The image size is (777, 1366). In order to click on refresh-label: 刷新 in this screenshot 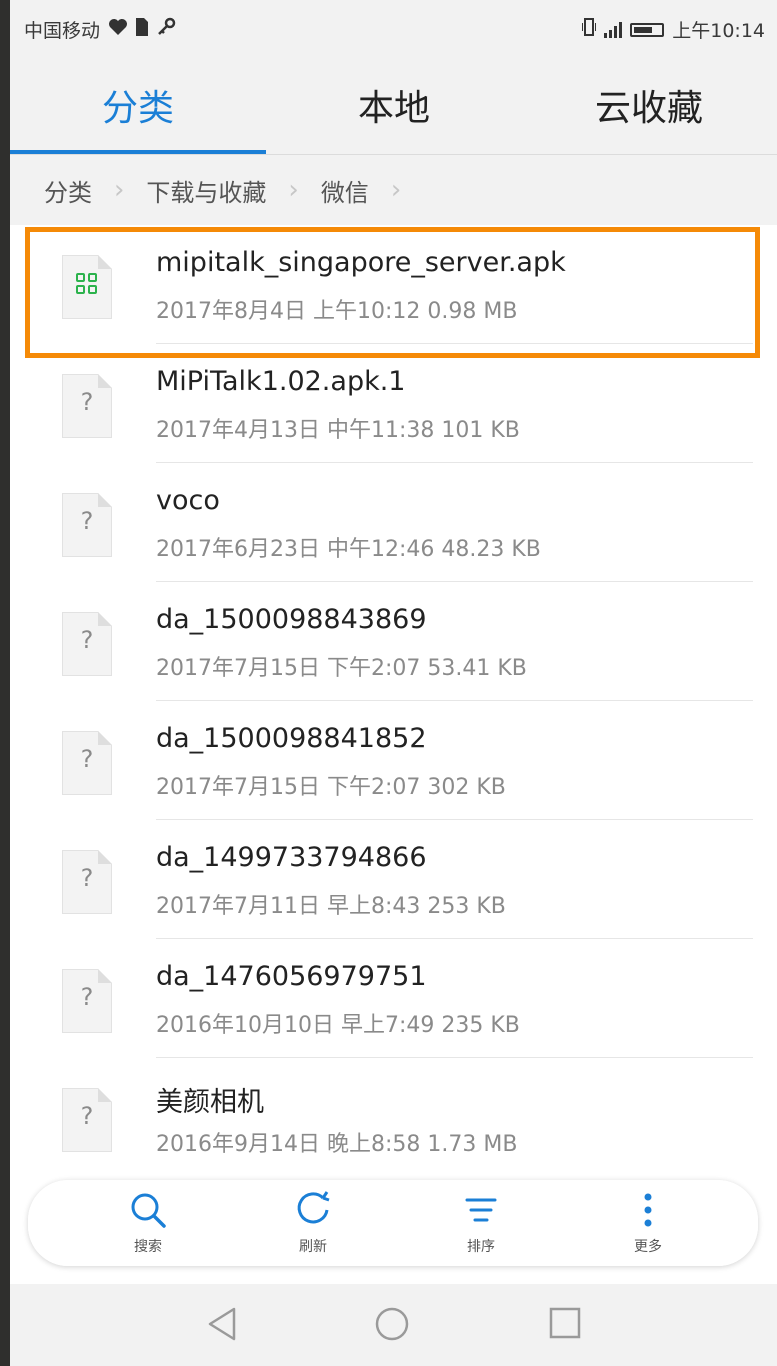, I will do `click(313, 1247)`.